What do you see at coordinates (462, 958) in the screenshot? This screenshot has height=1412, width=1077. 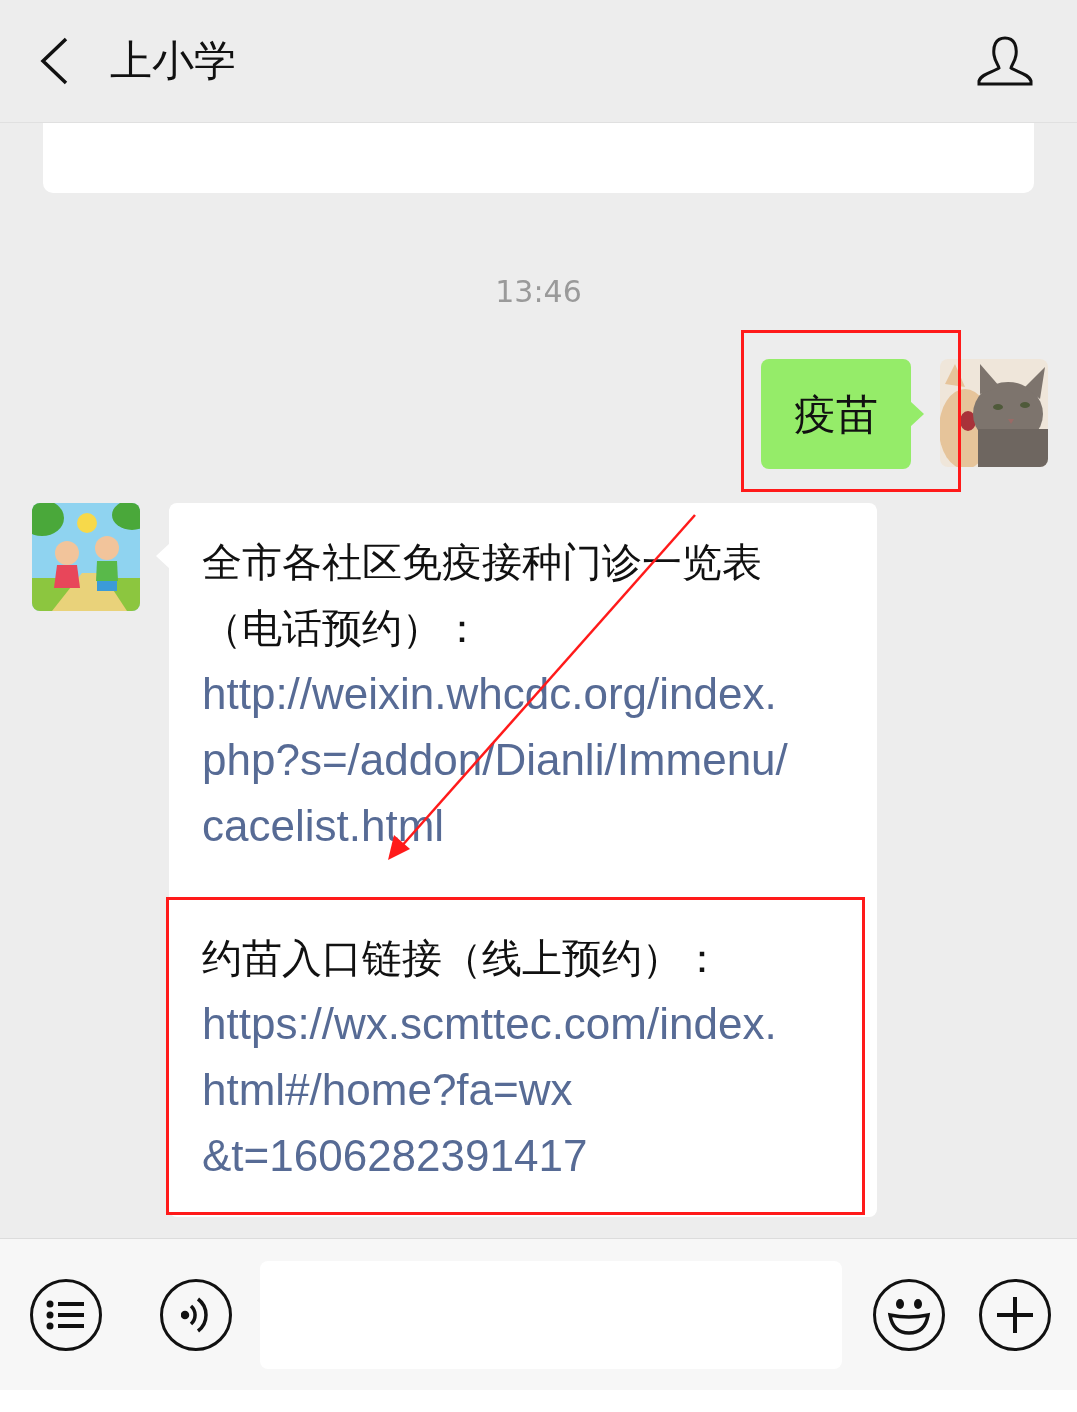 I see `message-text: 约苗入口链接（线上预约）：` at bounding box center [462, 958].